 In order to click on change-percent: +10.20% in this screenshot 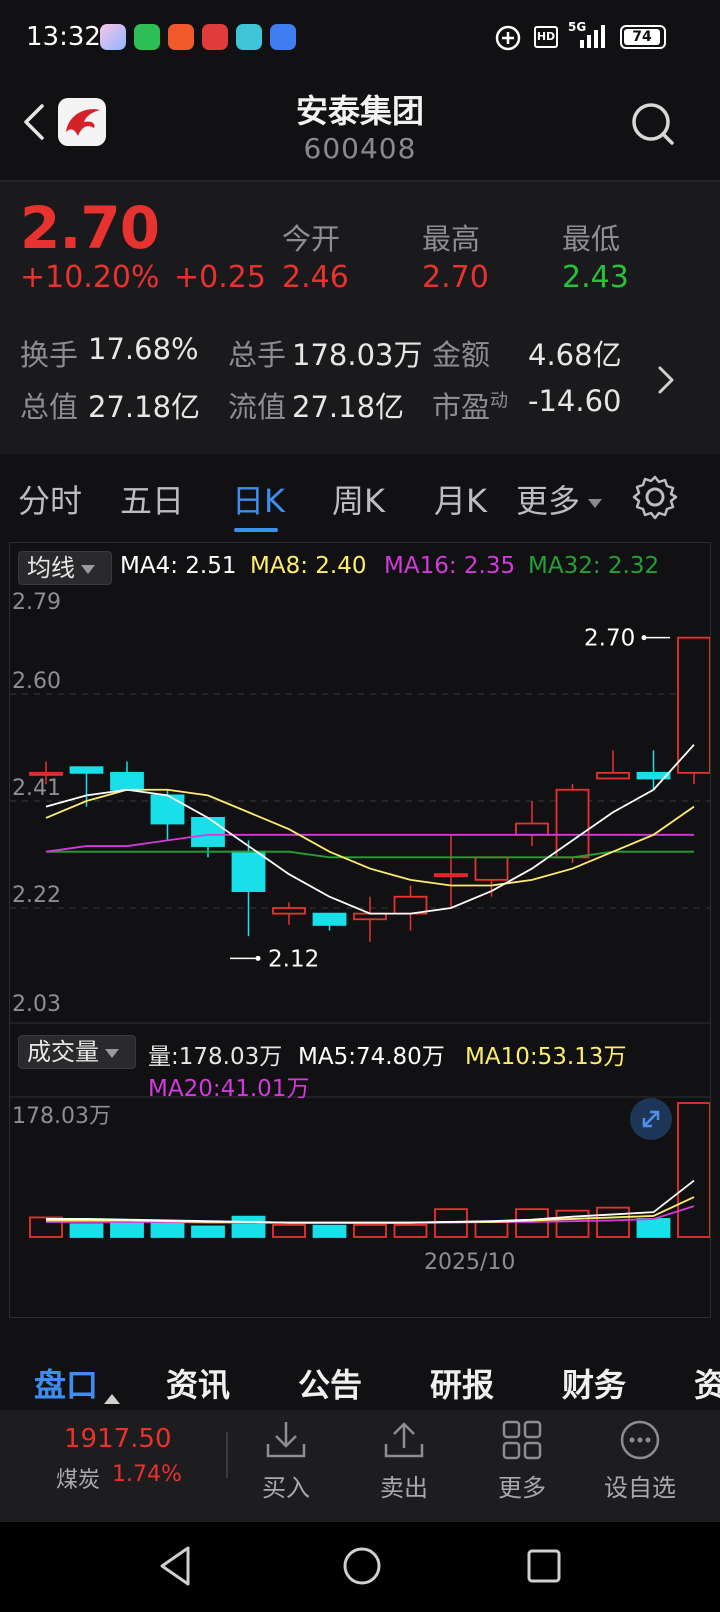, I will do `click(90, 277)`.